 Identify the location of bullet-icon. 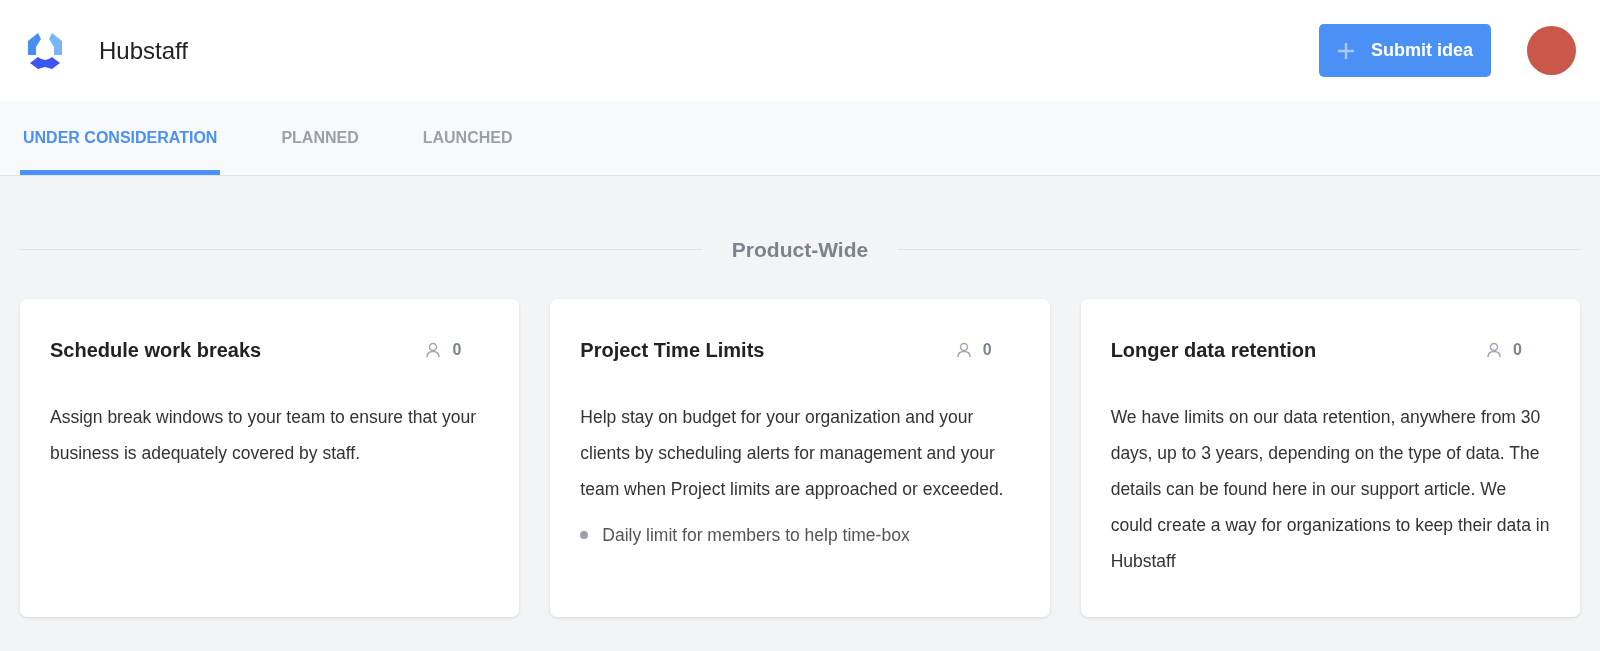
(584, 534).